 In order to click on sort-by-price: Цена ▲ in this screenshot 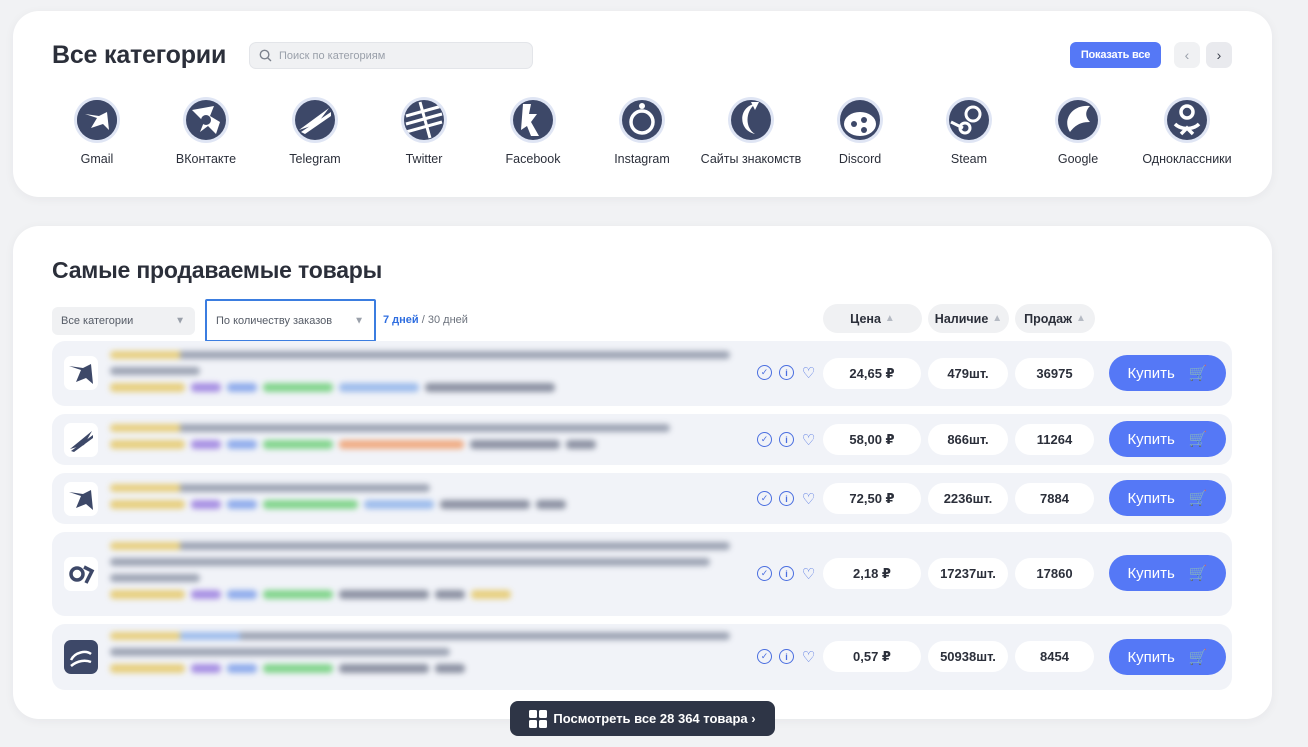, I will do `click(872, 318)`.